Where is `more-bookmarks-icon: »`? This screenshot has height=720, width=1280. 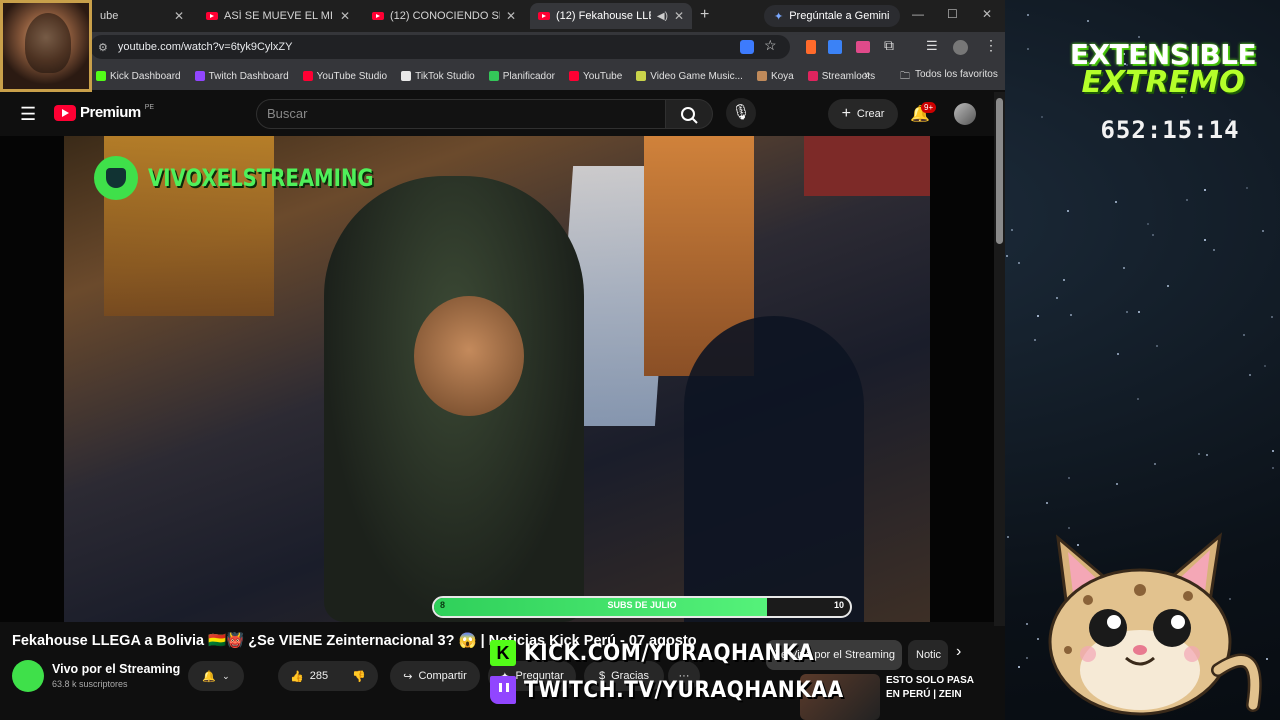 more-bookmarks-icon: » is located at coordinates (867, 75).